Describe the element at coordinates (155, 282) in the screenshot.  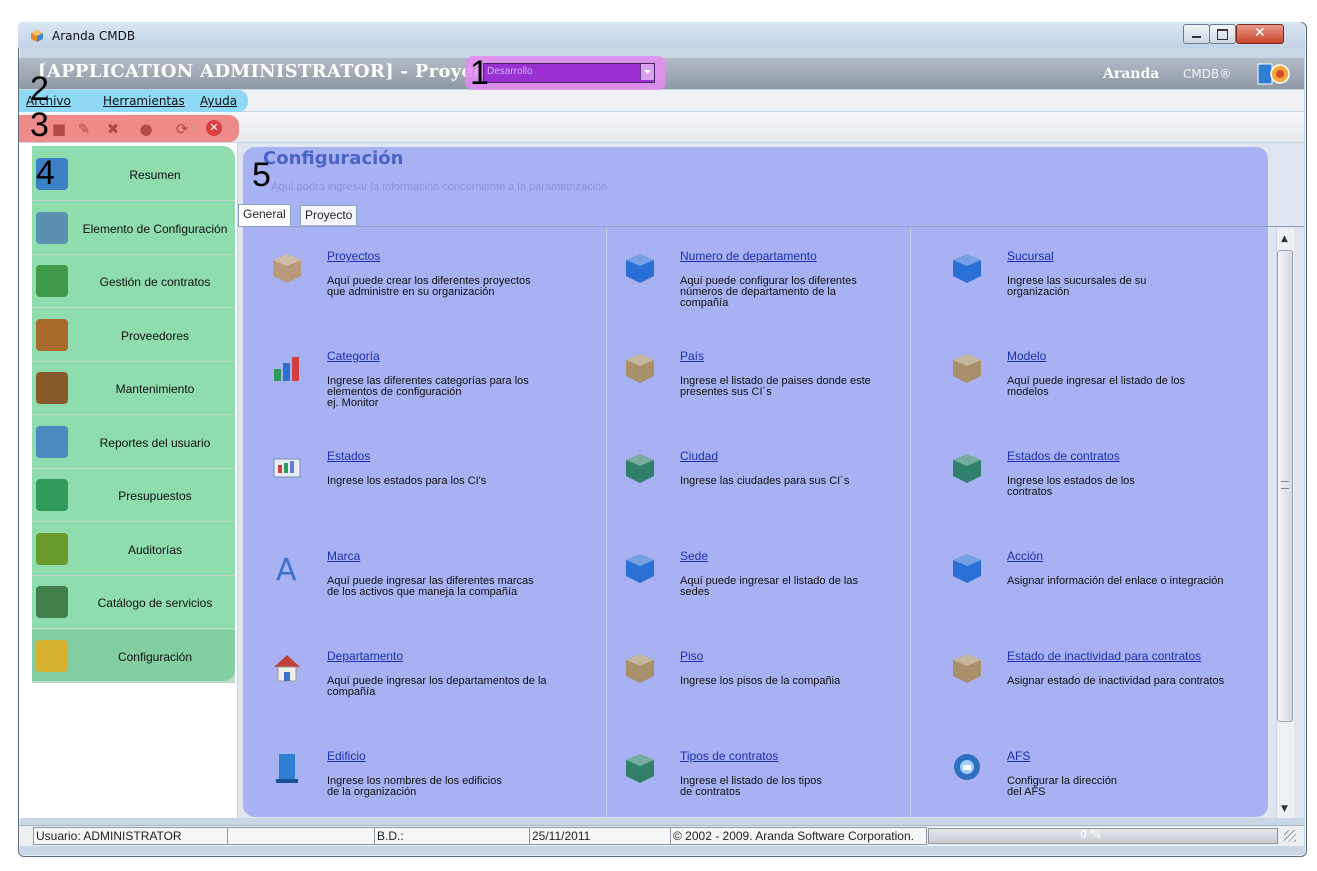
I see `sidebar-item-label: Gestión de contratos` at that location.